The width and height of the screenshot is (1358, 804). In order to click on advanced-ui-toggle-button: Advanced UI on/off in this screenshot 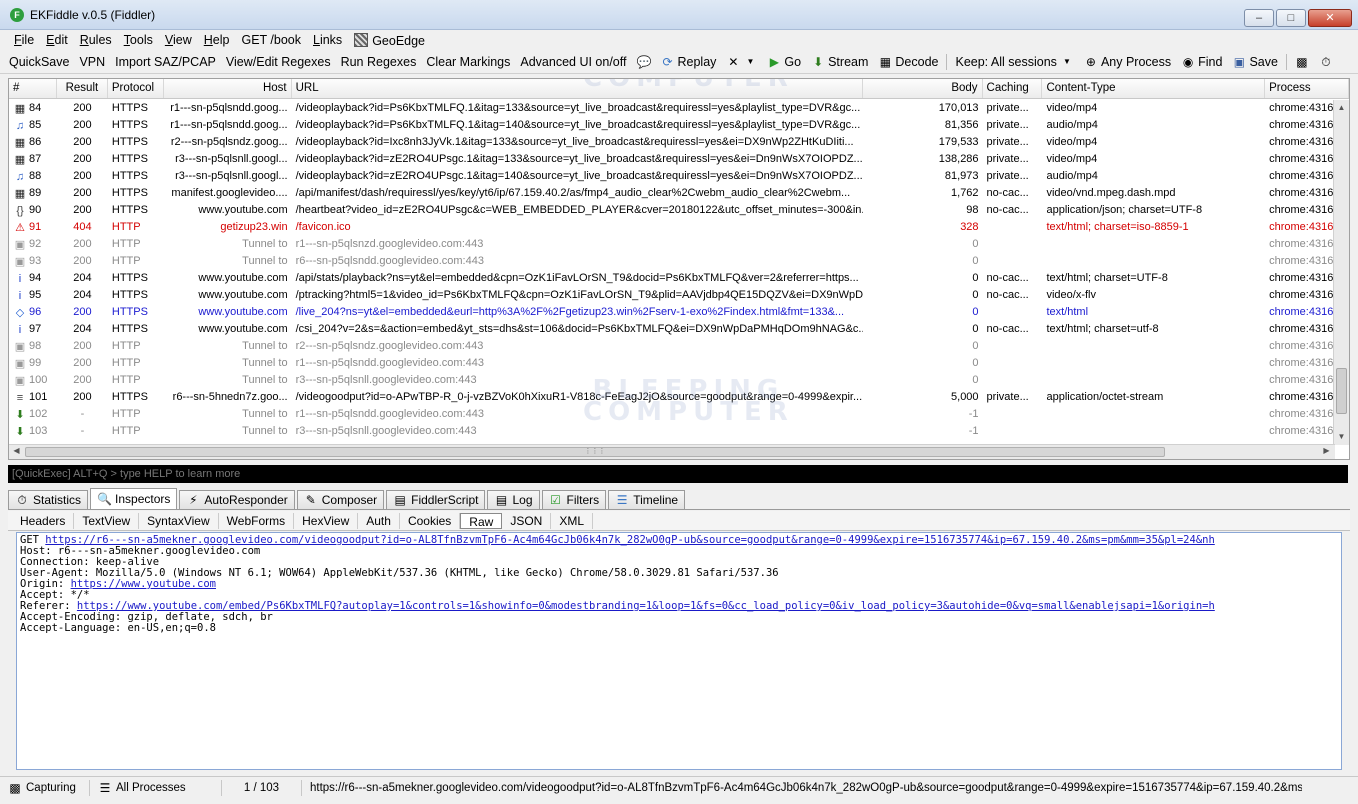, I will do `click(573, 62)`.